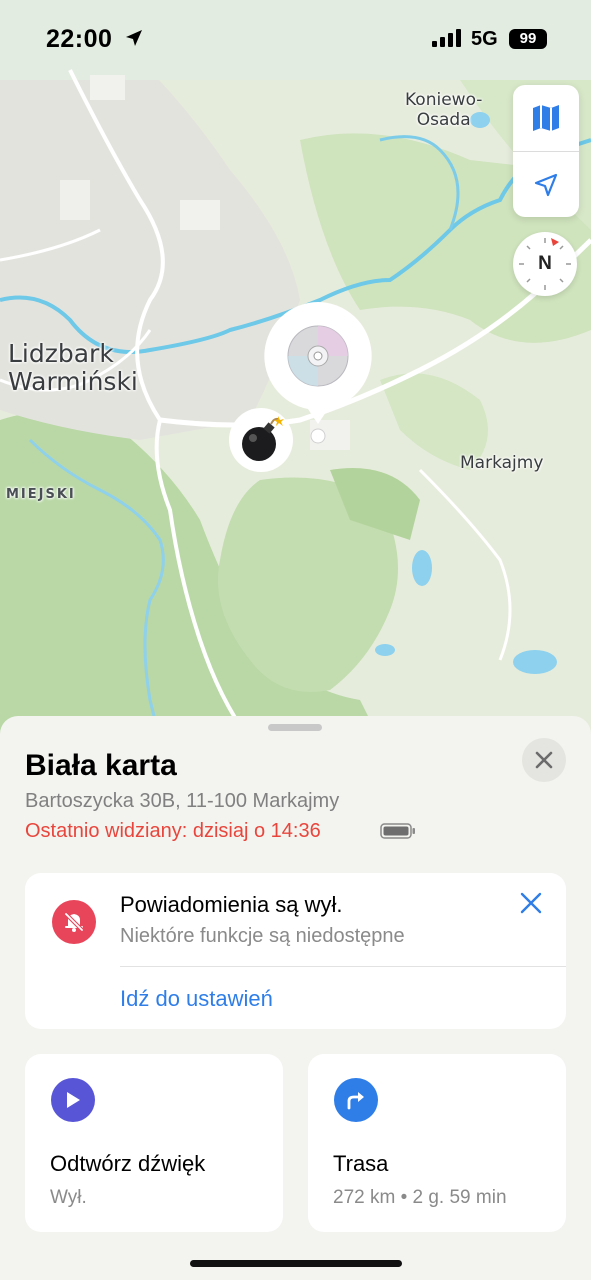 This screenshot has height=1280, width=591. Describe the element at coordinates (502, 463) in the screenshot. I see `map-label-markajmy: Markajmy` at that location.